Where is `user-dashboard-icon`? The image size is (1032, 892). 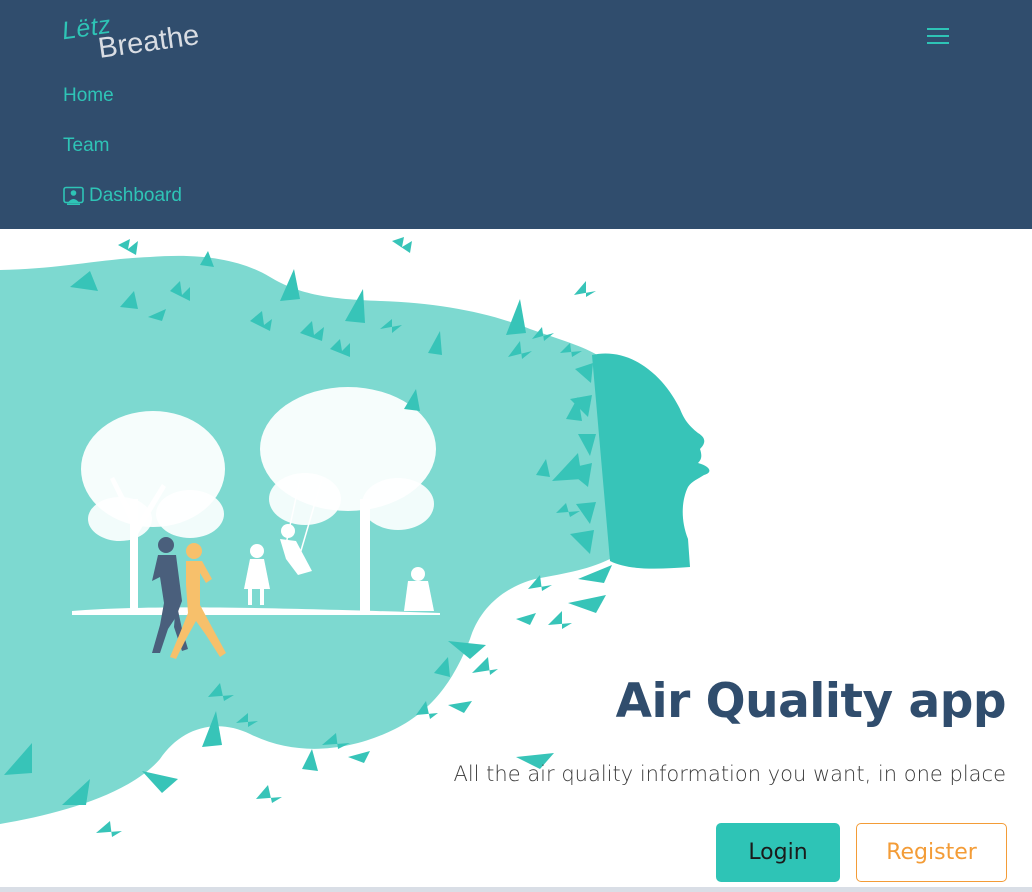
user-dashboard-icon is located at coordinates (73, 195).